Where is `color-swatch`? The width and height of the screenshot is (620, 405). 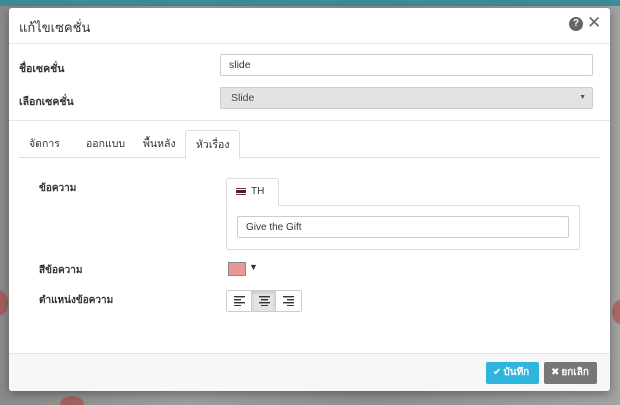
color-swatch is located at coordinates (237, 269).